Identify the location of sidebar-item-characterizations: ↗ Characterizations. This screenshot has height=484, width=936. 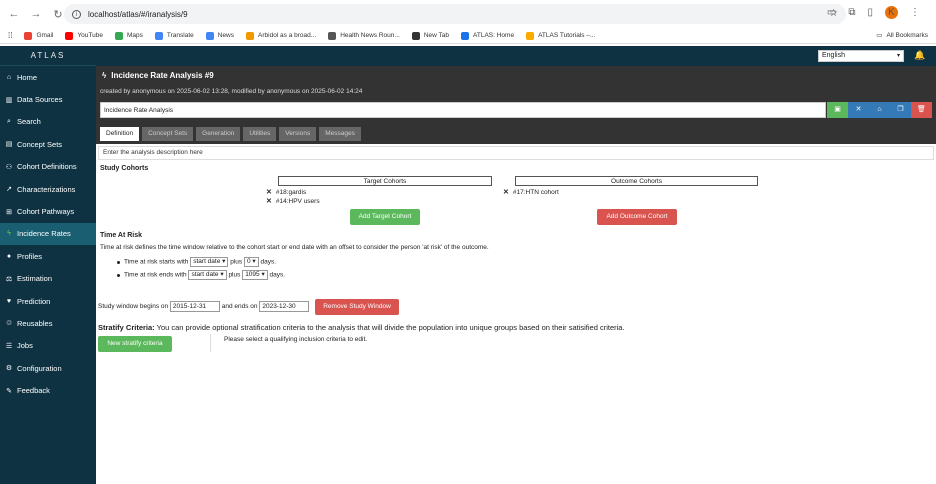
(48, 189).